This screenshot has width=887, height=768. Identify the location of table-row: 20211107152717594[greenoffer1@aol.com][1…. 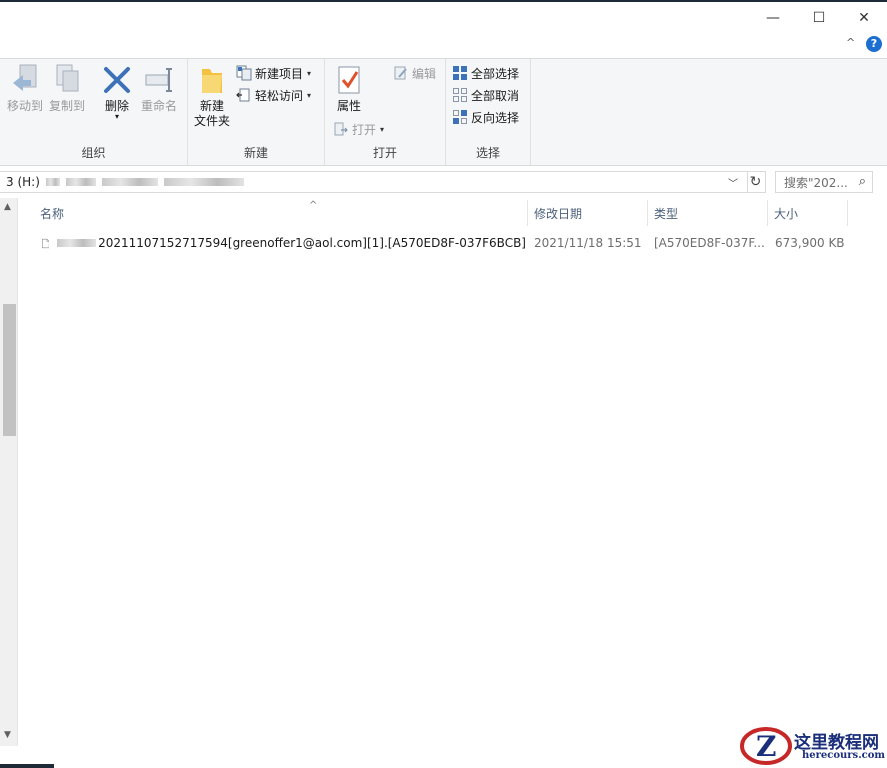
(442, 243).